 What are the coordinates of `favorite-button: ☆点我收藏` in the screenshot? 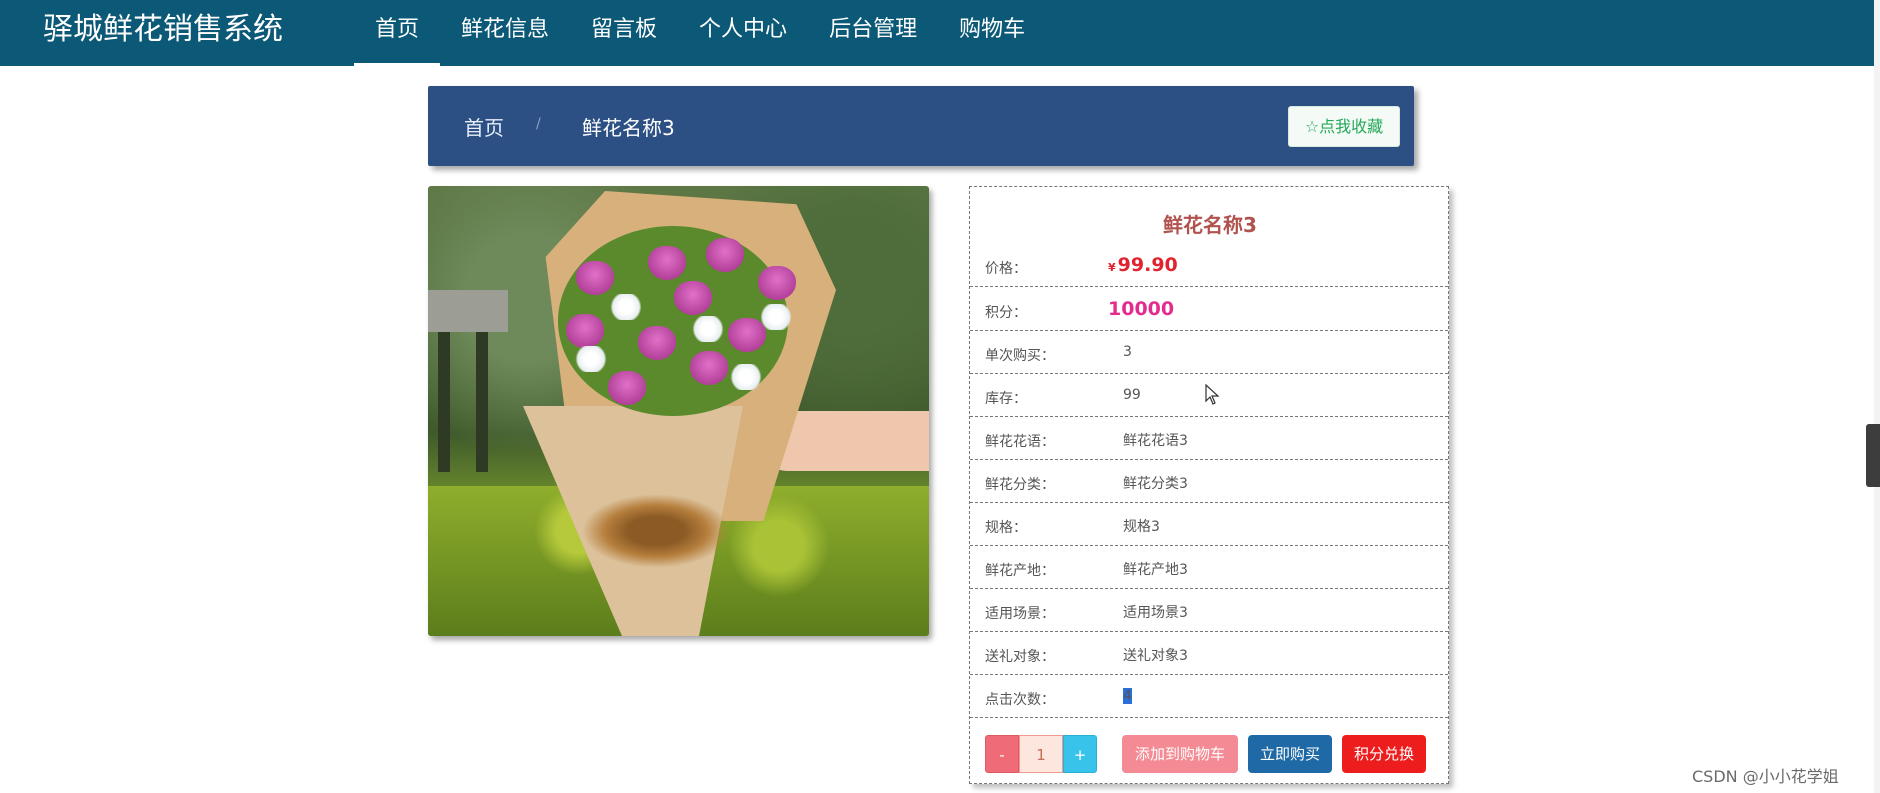 It's located at (1344, 126).